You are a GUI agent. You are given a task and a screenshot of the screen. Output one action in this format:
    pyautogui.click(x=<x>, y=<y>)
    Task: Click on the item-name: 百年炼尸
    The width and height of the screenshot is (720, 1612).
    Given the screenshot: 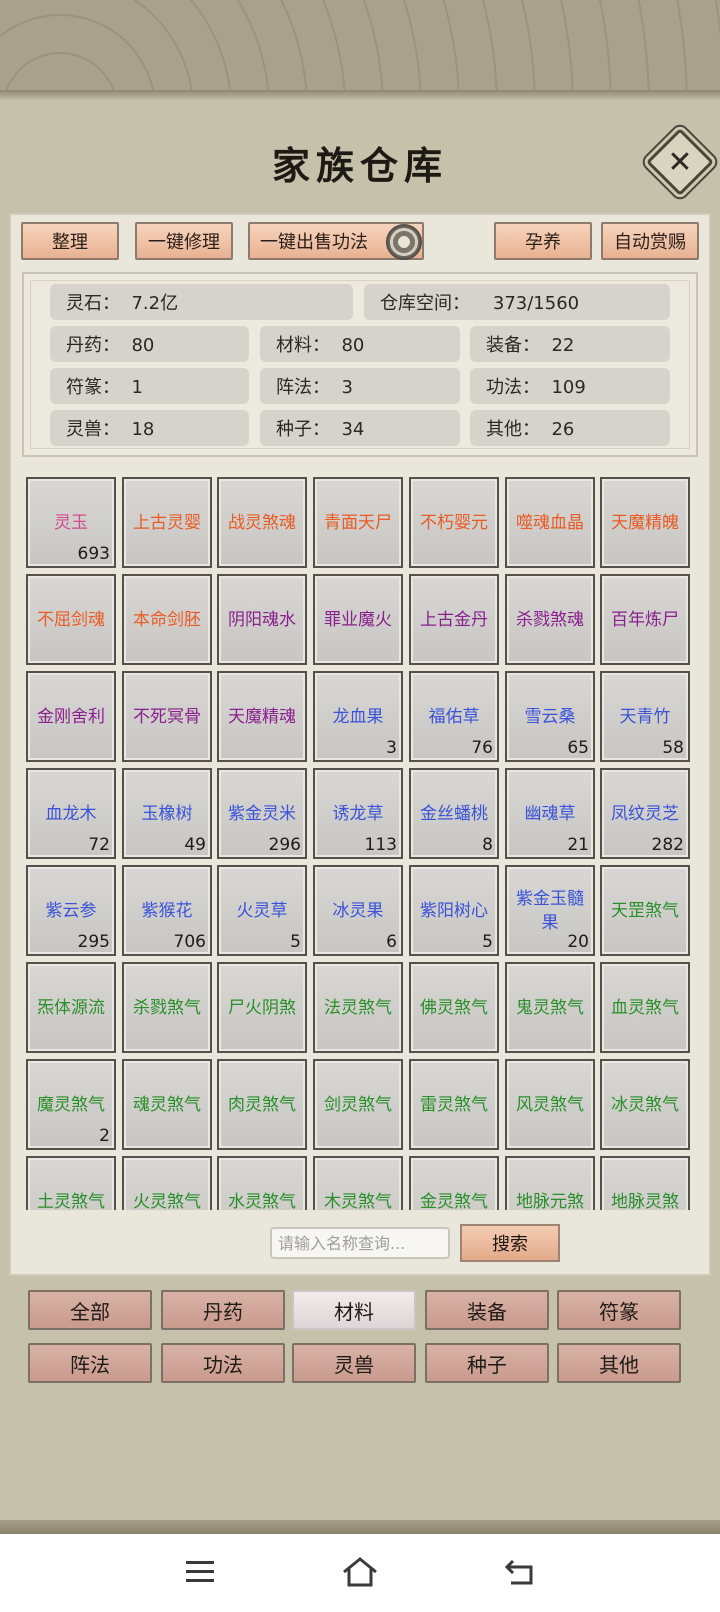 What is the action you would take?
    pyautogui.click(x=645, y=619)
    